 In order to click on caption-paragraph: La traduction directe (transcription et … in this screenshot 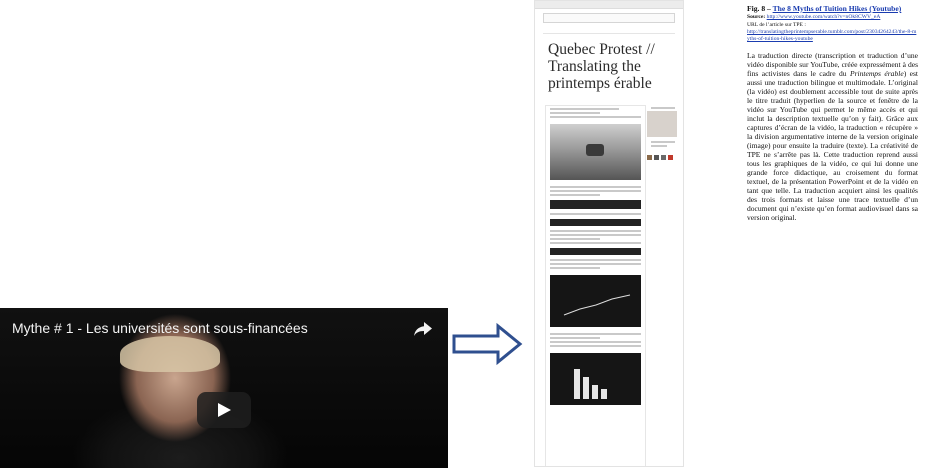, I will do `click(832, 136)`.